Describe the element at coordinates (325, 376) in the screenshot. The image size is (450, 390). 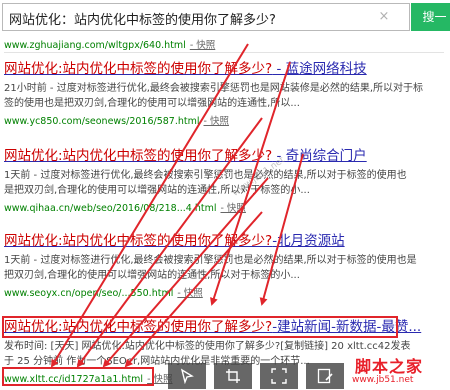
I see `edit-icon` at that location.